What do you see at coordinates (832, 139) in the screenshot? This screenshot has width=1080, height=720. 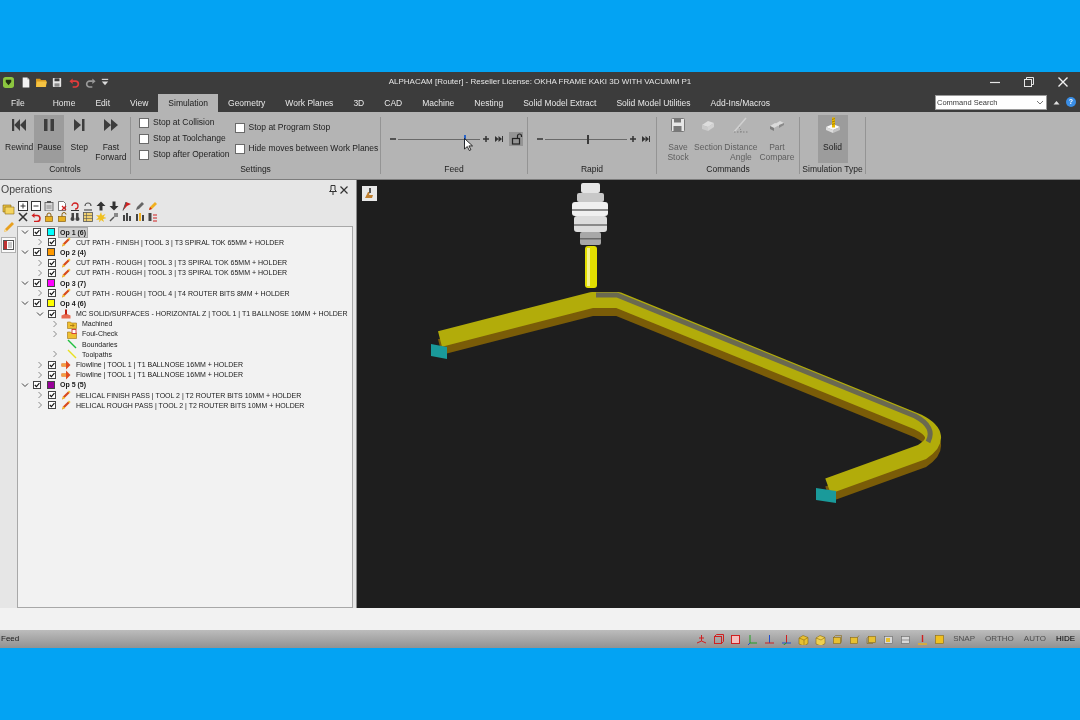 I see `ribbon-button: Solid` at bounding box center [832, 139].